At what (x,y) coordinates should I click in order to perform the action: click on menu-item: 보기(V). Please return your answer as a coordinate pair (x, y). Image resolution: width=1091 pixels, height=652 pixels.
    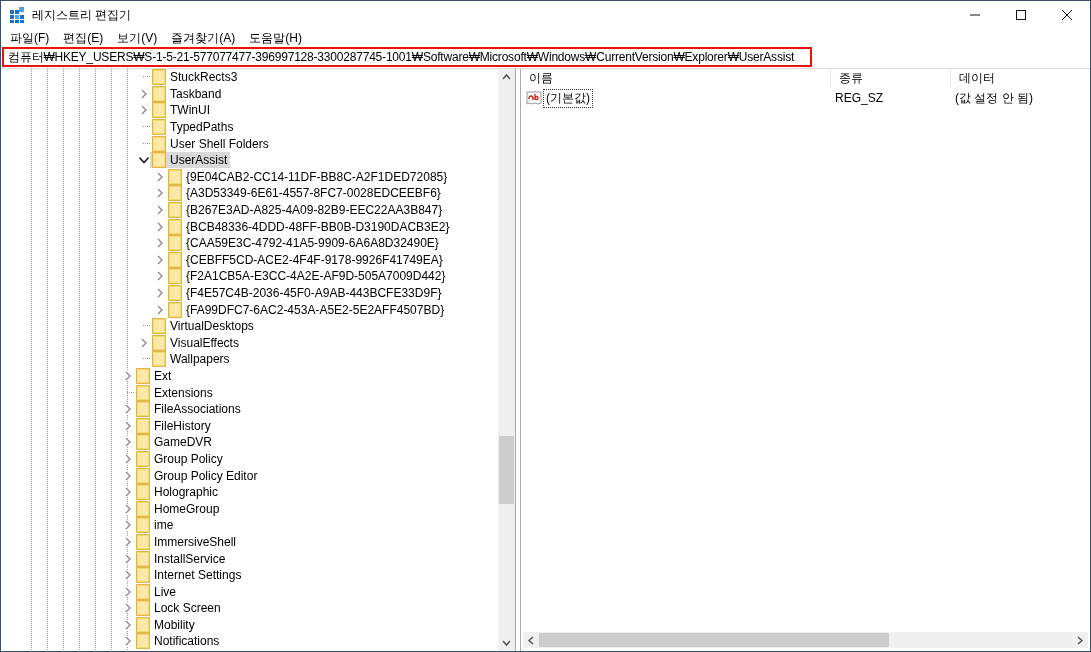
    Looking at the image, I should click on (138, 38).